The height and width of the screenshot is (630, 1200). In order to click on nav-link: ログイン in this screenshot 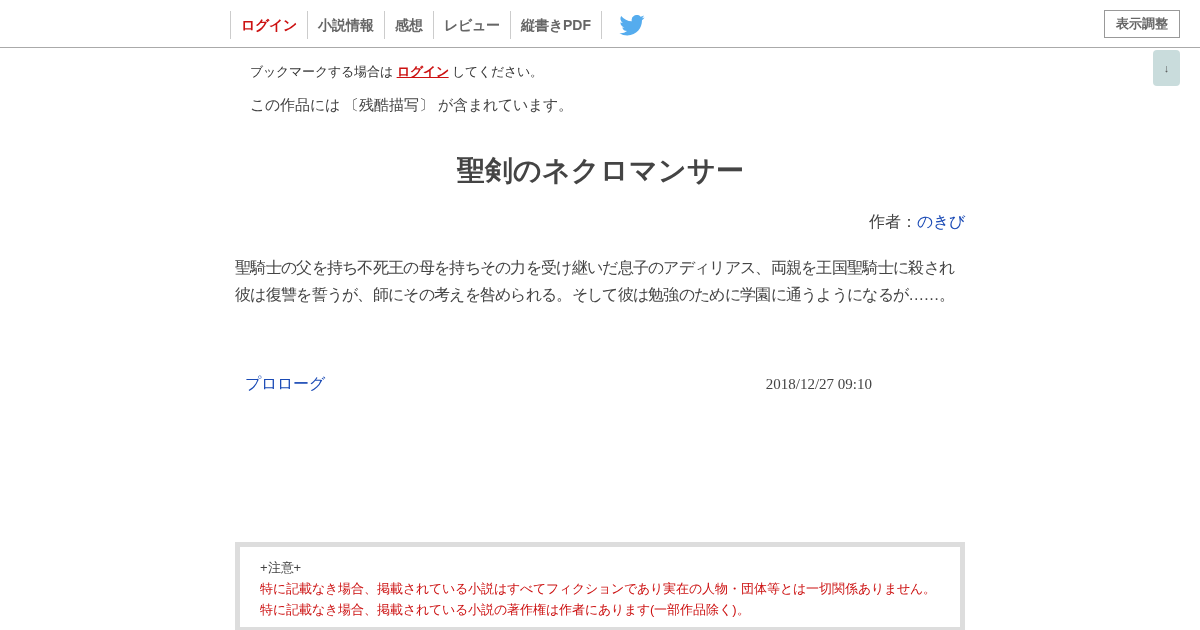, I will do `click(268, 25)`.